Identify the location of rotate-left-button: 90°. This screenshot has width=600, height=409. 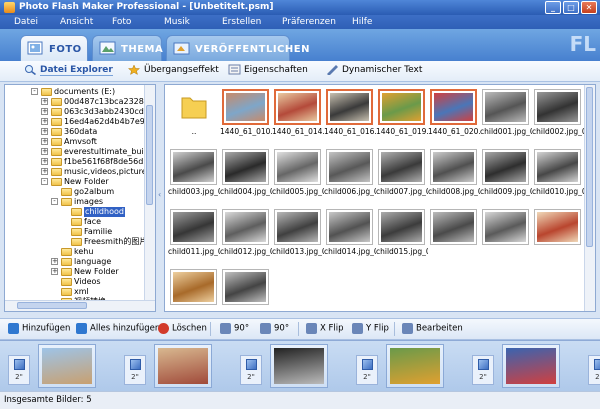
(234, 329).